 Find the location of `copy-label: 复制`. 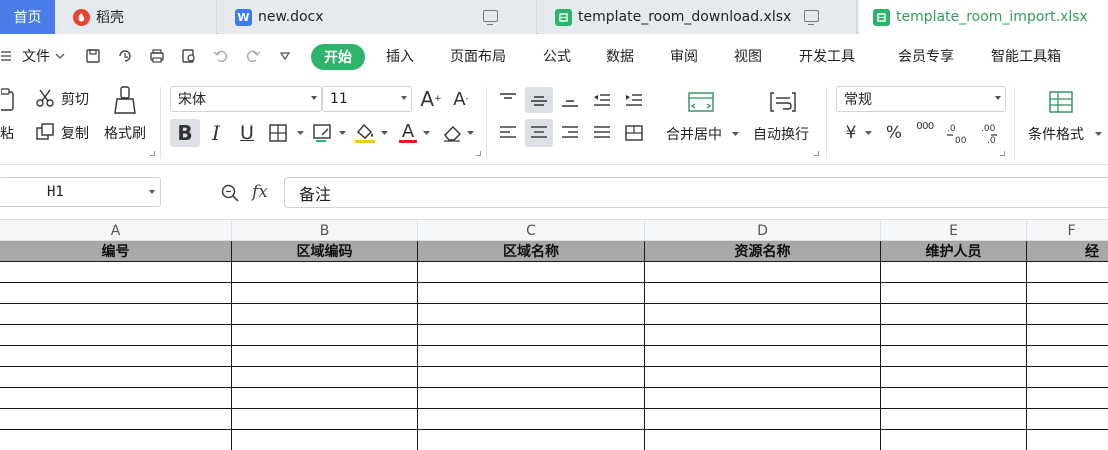

copy-label: 复制 is located at coordinates (75, 133).